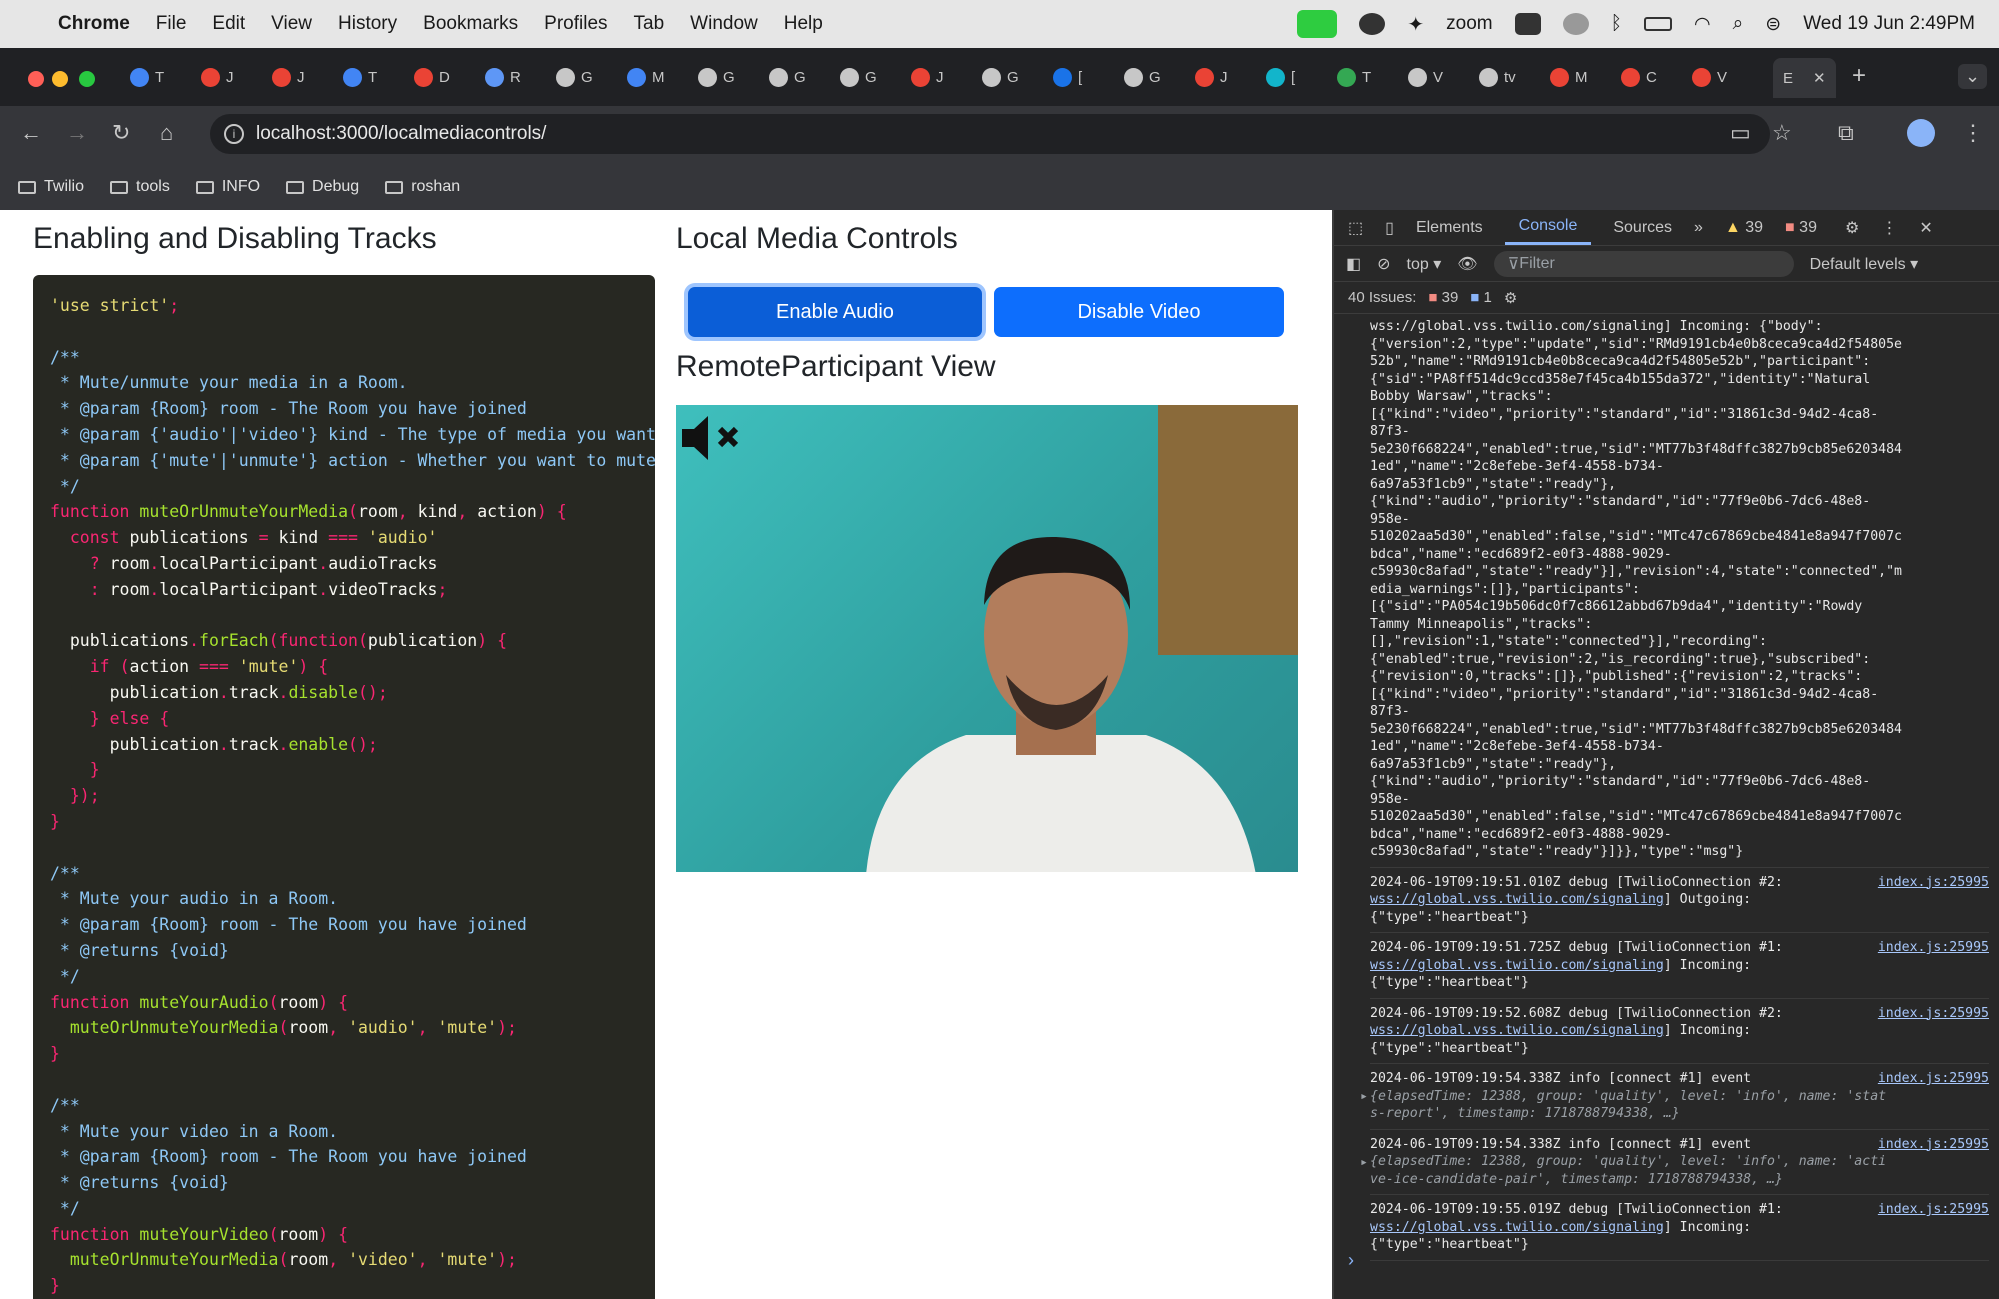 The image size is (1999, 1299). What do you see at coordinates (1351, 1260) in the screenshot?
I see `console-prompt-icon: ›` at bounding box center [1351, 1260].